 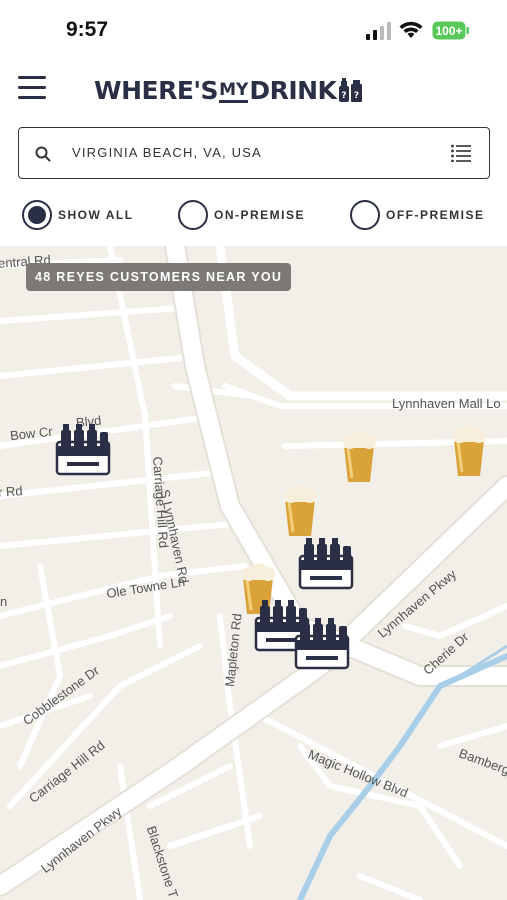 I want to click on hamburger-icon, so click(x=32, y=88).